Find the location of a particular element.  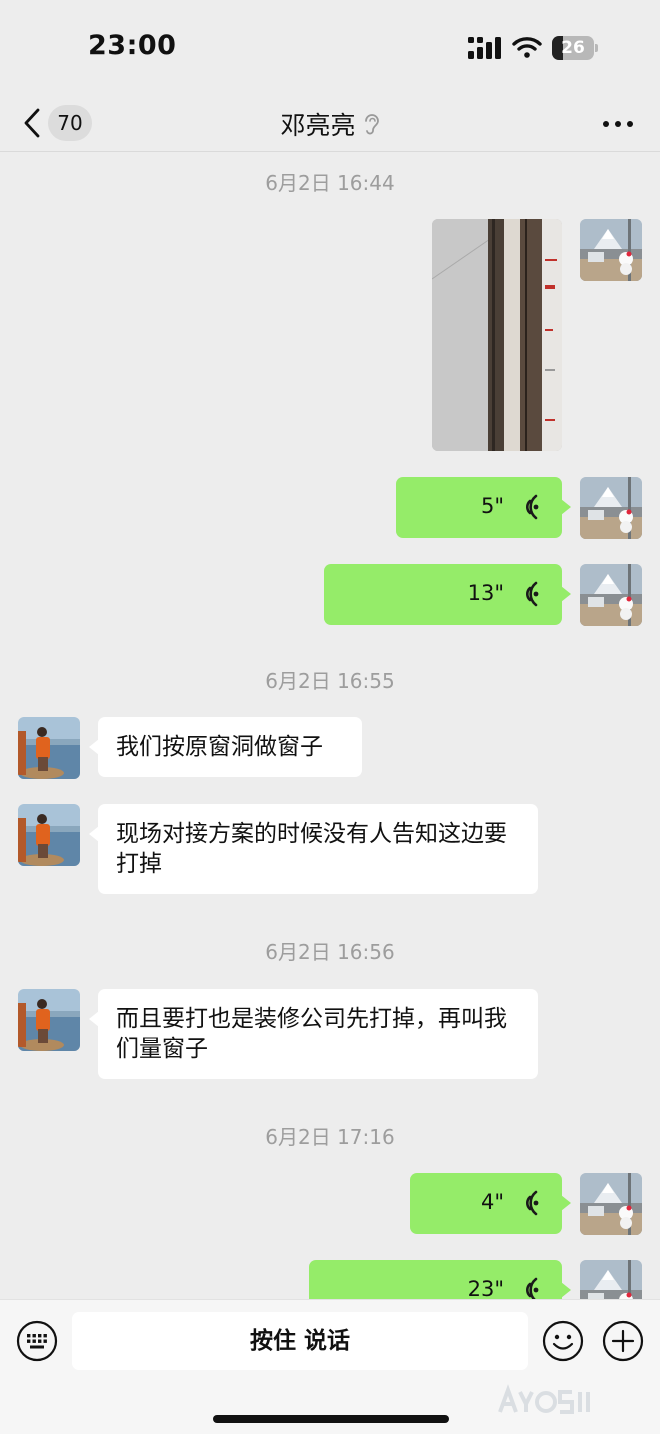

battery-level: 26 is located at coordinates (573, 48).